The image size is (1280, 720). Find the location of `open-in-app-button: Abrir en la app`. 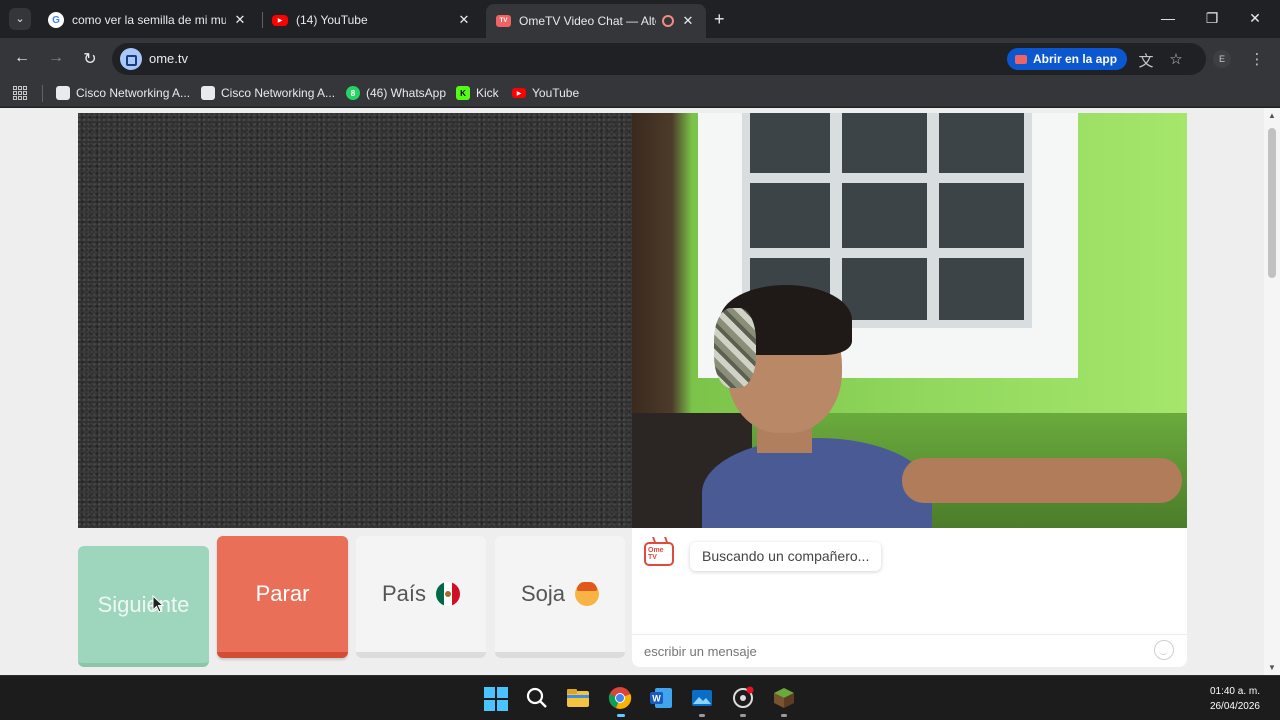

open-in-app-button: Abrir en la app is located at coordinates (1067, 59).